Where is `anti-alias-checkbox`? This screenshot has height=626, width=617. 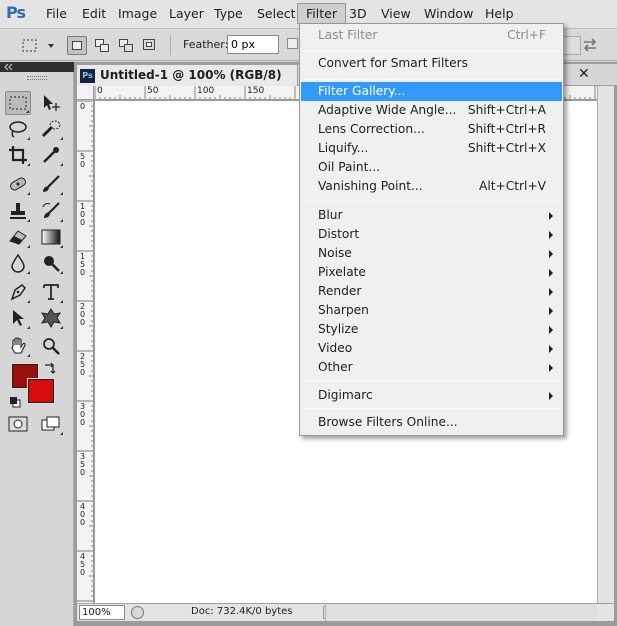
anti-alias-checkbox is located at coordinates (292, 43).